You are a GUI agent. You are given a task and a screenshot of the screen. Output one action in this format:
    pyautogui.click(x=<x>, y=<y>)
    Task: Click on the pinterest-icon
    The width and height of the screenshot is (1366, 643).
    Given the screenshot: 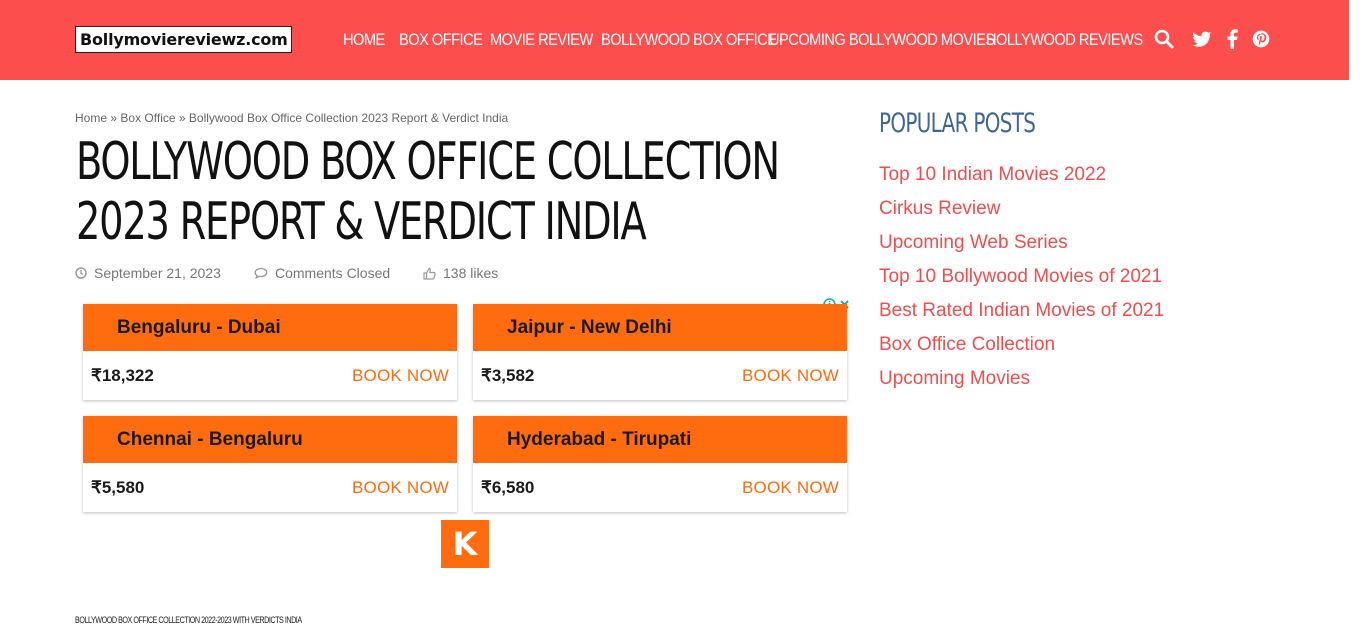 What is the action you would take?
    pyautogui.click(x=1262, y=39)
    